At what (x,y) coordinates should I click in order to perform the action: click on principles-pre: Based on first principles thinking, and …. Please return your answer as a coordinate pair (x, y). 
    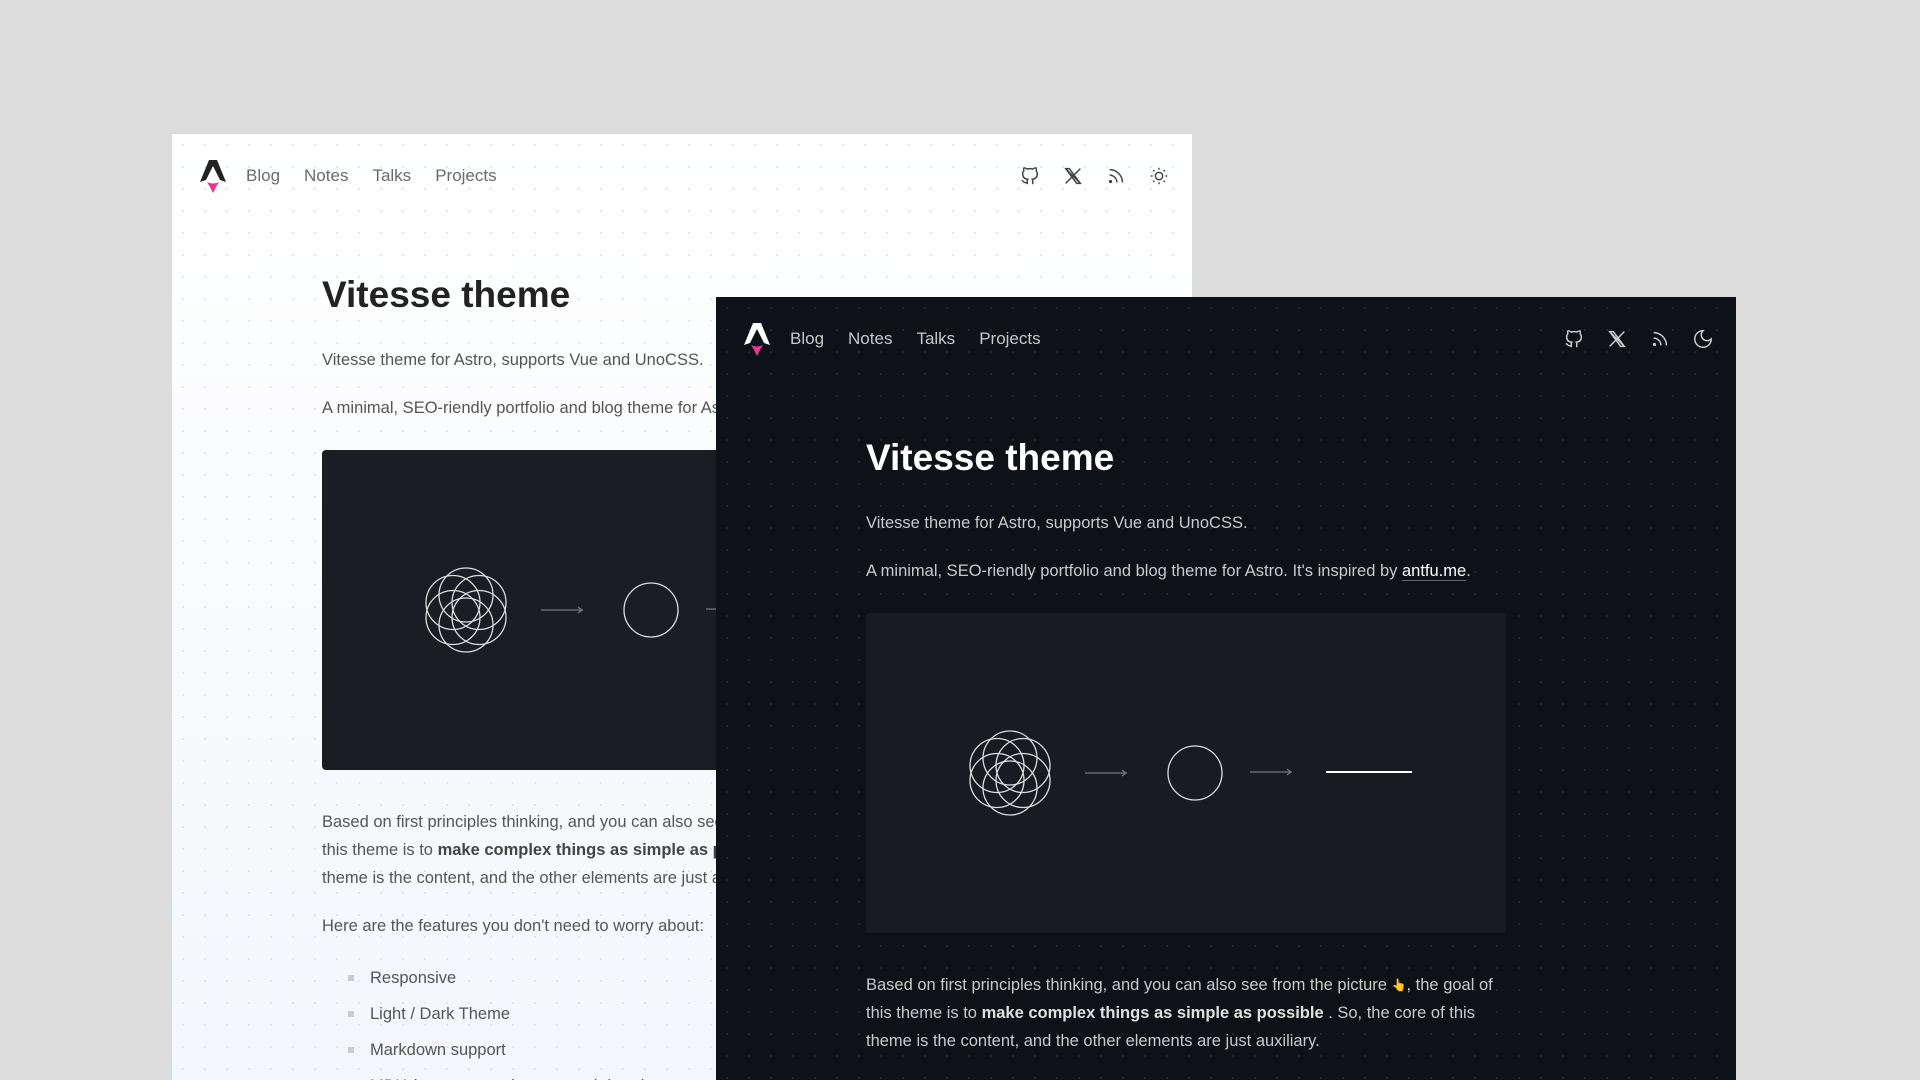
    Looking at the image, I should click on (1129, 985).